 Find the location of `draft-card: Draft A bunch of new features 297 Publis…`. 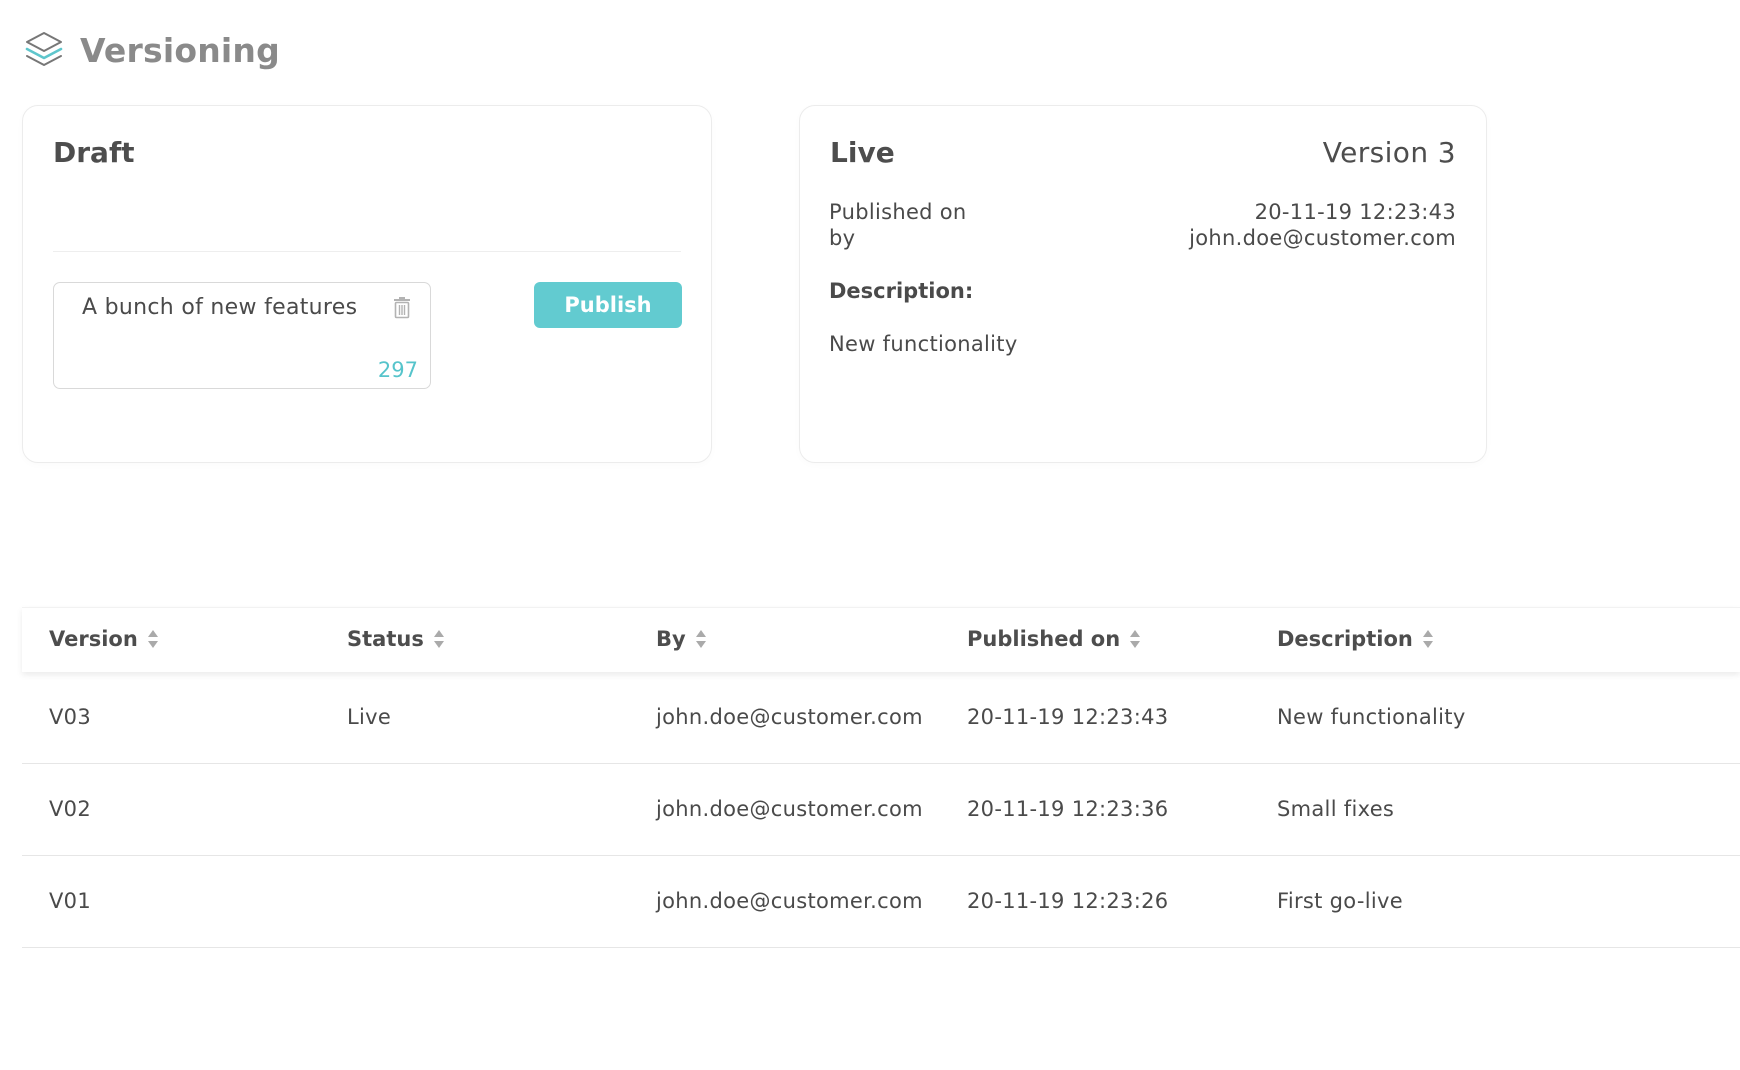

draft-card: Draft A bunch of new features 297 Publis… is located at coordinates (367, 284).